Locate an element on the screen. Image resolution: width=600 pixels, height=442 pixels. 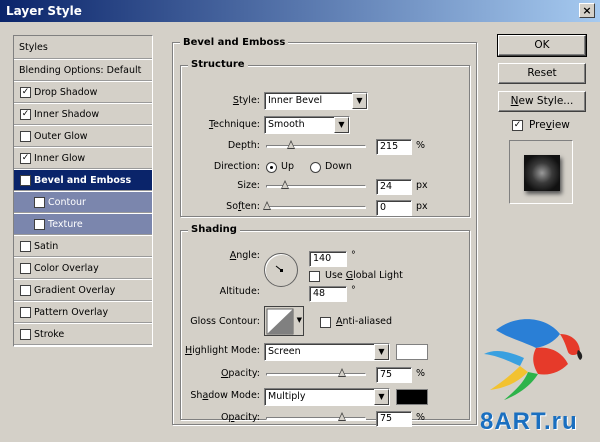
shadow-mode-label: Shadow Mode: is located at coordinates (225, 395).